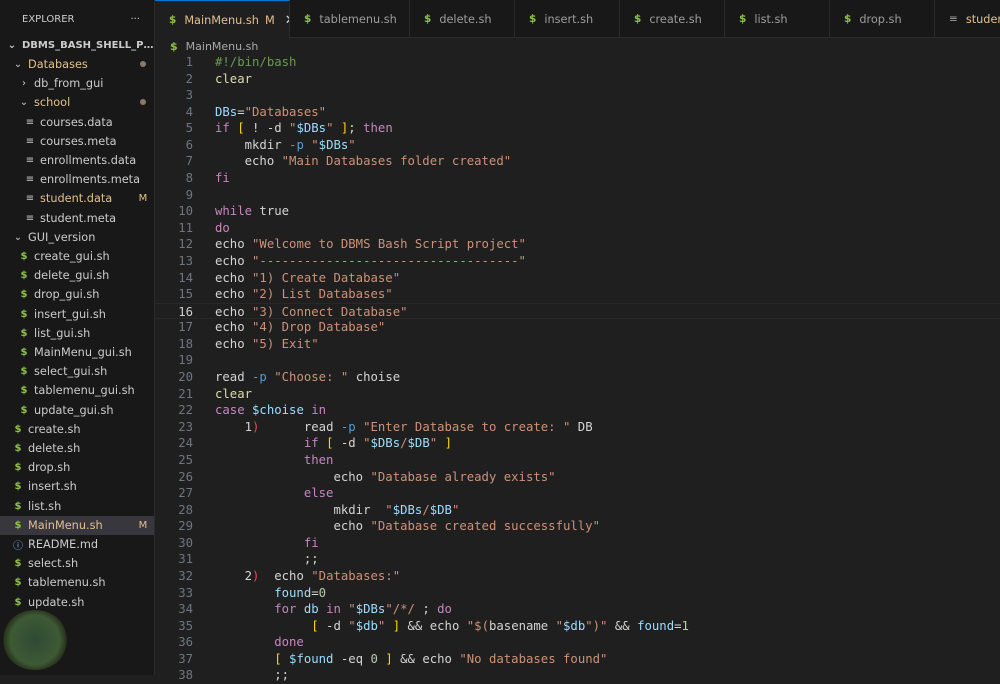 The image size is (1000, 684). I want to click on tree-item: $ delete.sh, so click(77, 448).